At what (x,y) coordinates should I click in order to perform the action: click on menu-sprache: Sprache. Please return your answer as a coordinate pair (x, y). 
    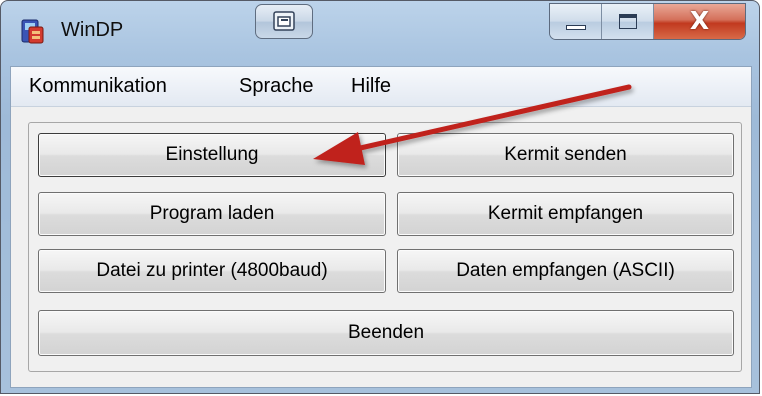
    Looking at the image, I should click on (276, 86).